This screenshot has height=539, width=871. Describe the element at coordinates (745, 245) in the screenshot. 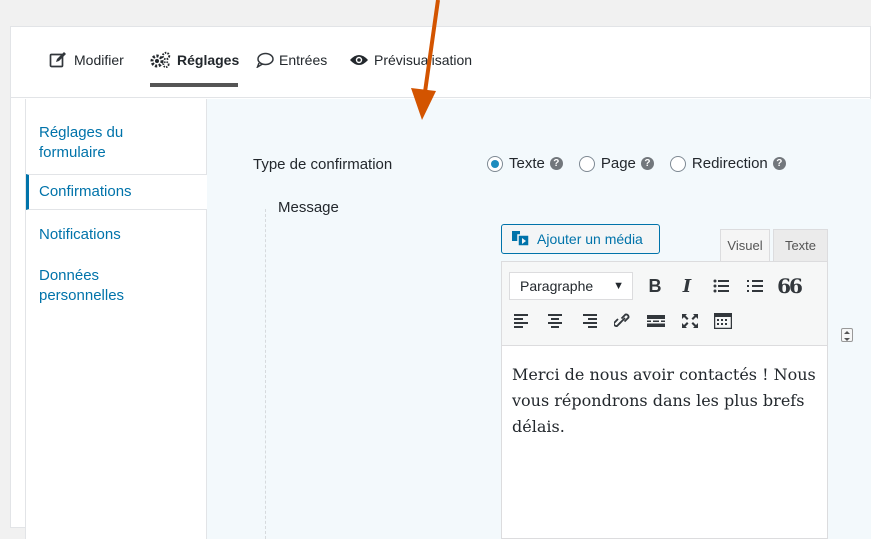

I see `tab-visual: Visuel` at that location.